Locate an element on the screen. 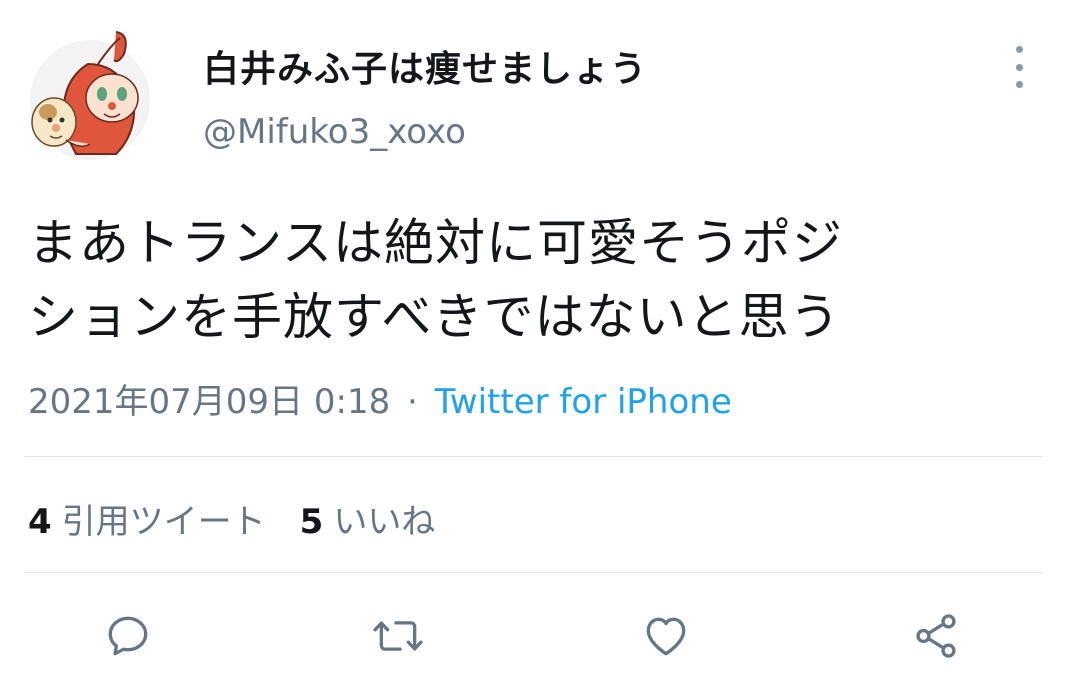 The width and height of the screenshot is (1073, 693). share-icon is located at coordinates (936, 636).